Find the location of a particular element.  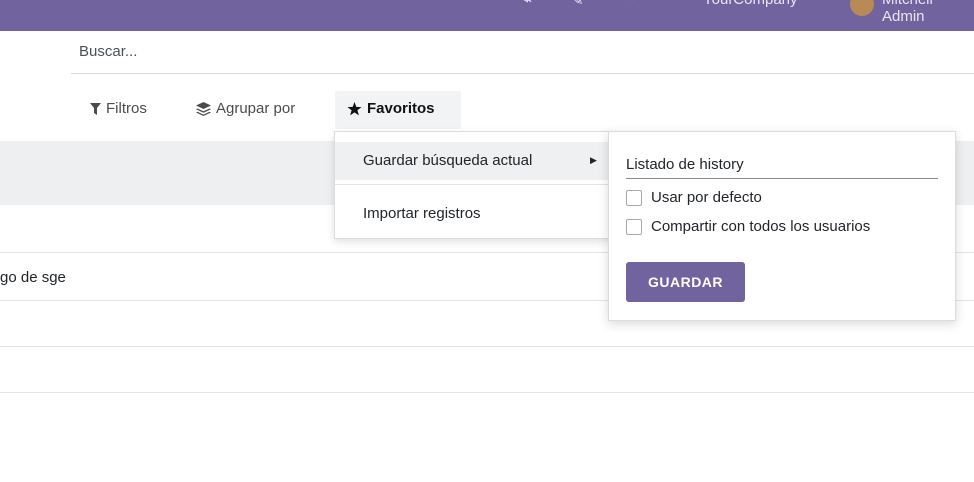

search-underline is located at coordinates (522, 73).